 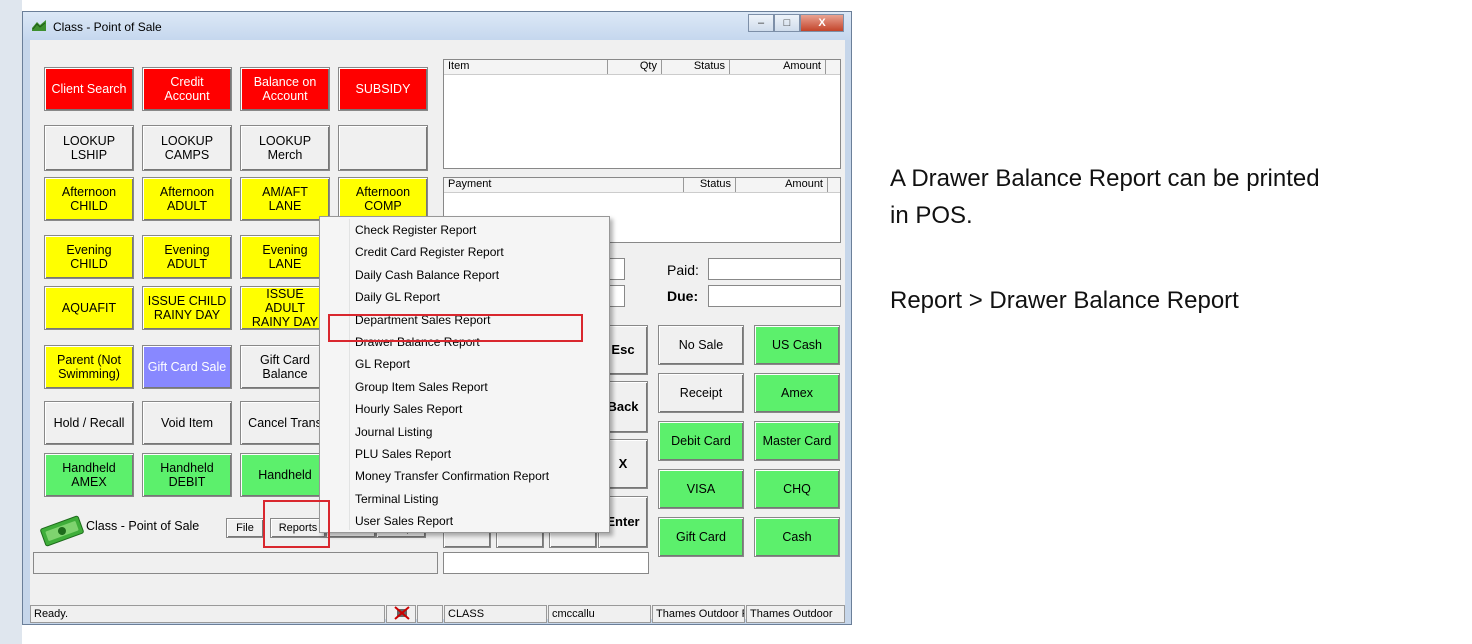 What do you see at coordinates (397, 297) in the screenshot?
I see `menu-item-daily-gl-report: Daily GL Report` at bounding box center [397, 297].